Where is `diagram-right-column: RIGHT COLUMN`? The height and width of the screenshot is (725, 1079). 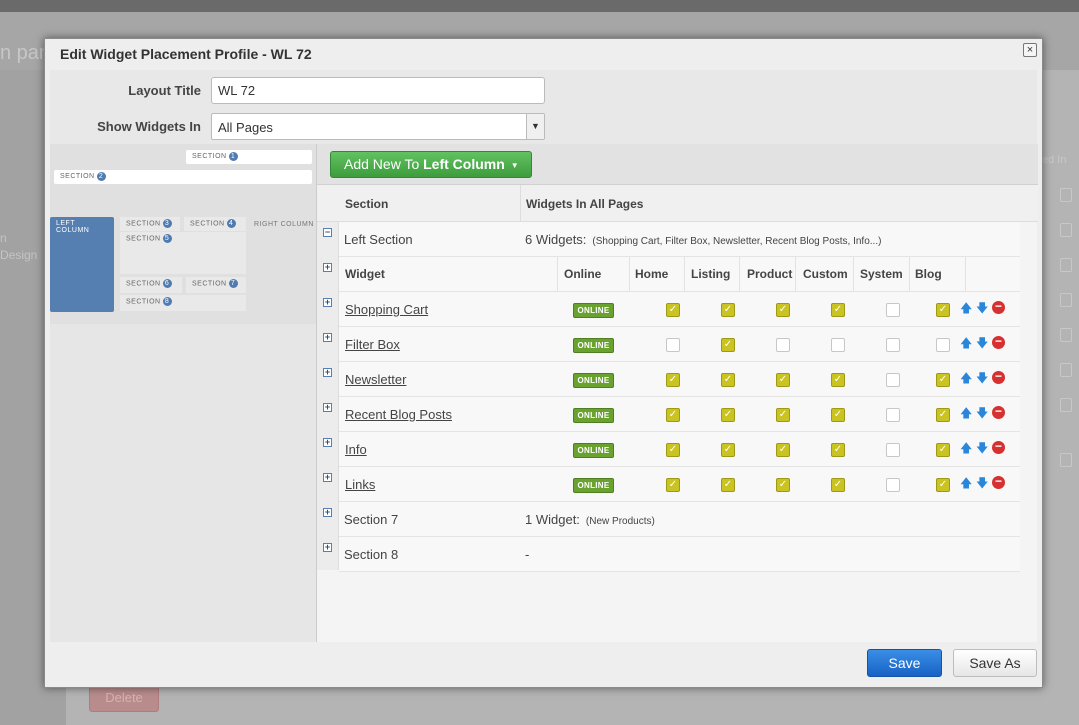
diagram-right-column: RIGHT COLUMN is located at coordinates (284, 224).